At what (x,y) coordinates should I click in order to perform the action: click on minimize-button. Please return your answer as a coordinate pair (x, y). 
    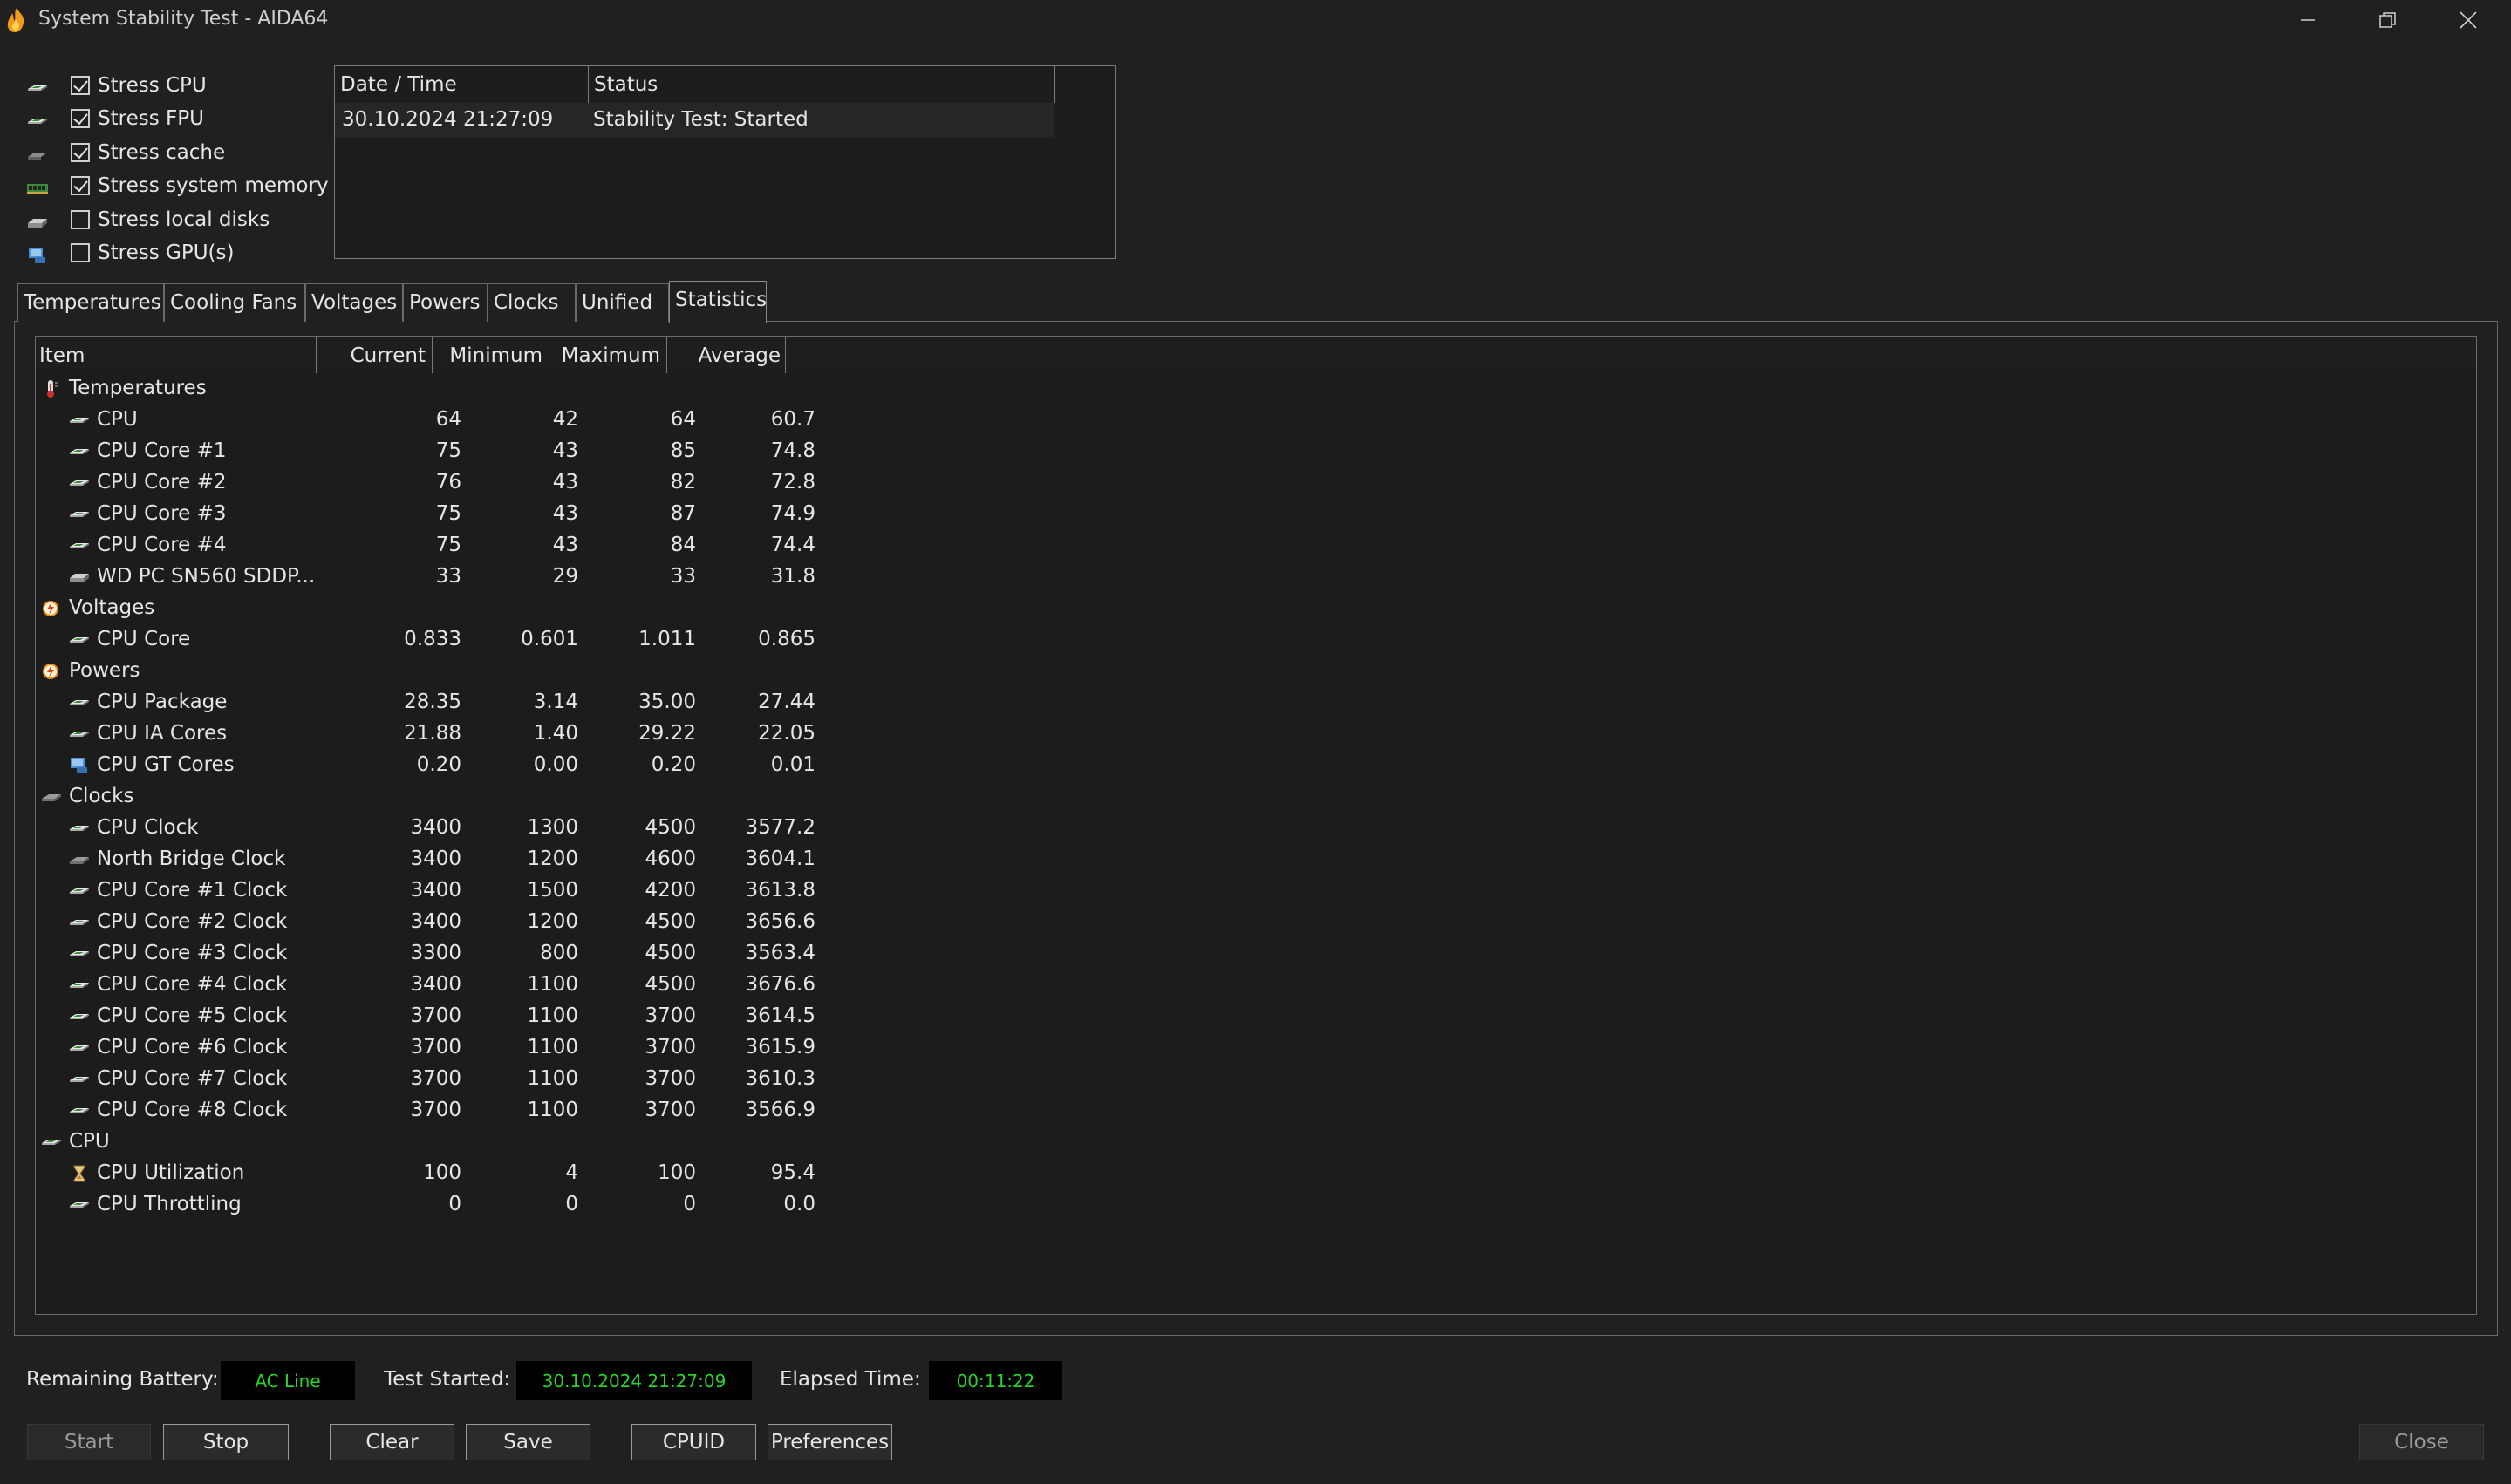
    Looking at the image, I should click on (2308, 20).